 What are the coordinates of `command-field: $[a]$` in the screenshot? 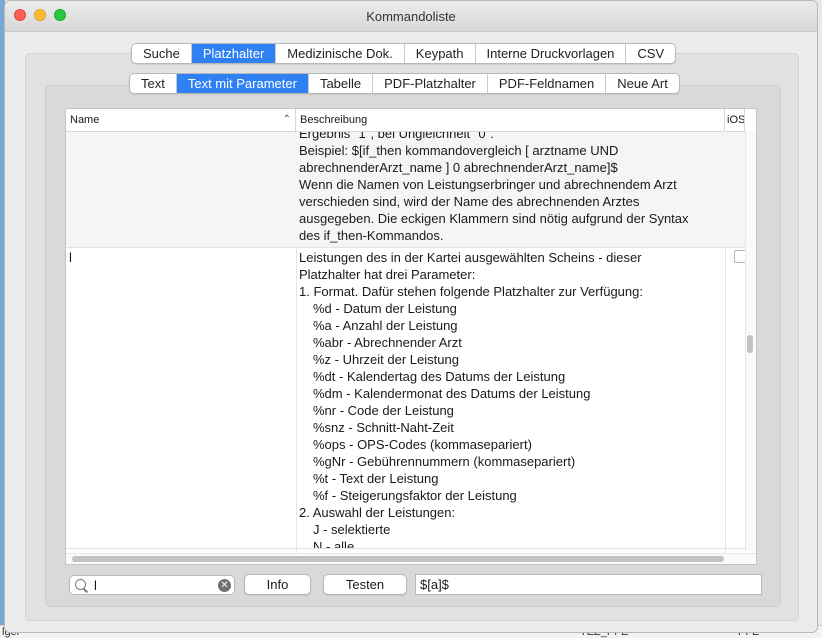 It's located at (588, 584).